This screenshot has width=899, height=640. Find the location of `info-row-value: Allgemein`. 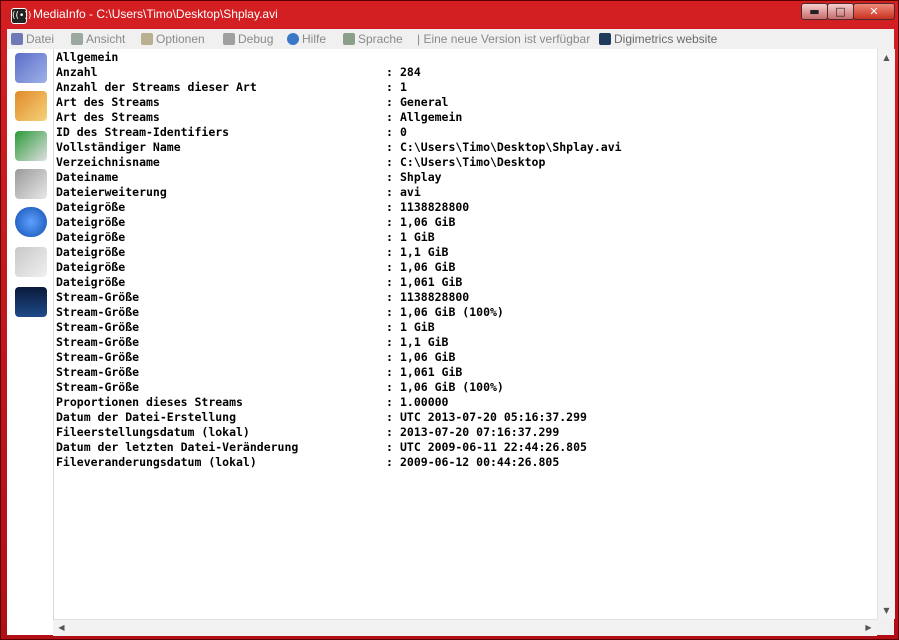

info-row-value: Allgemein is located at coordinates (431, 117).